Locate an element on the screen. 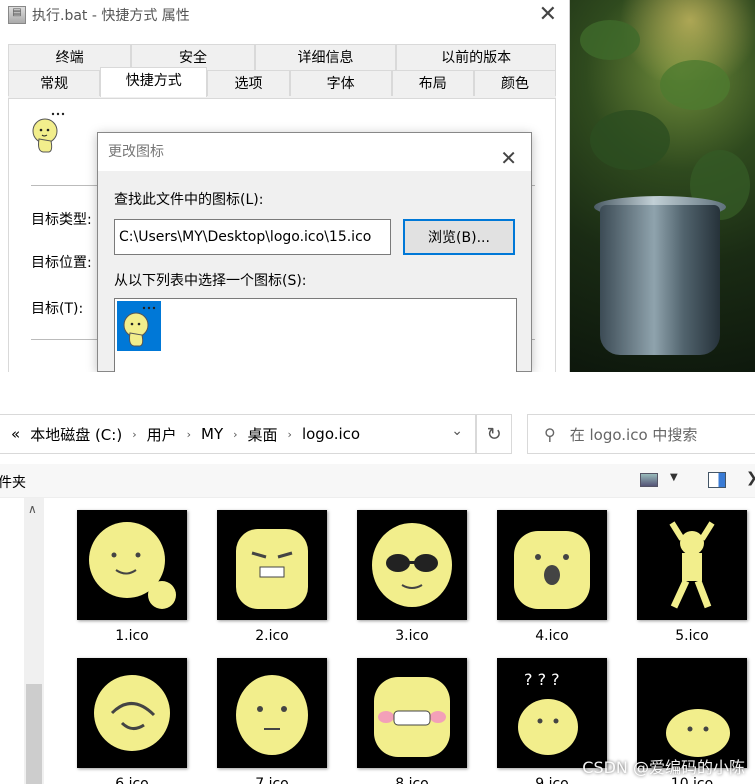 Image resolution: width=755 pixels, height=784 pixels. scroll-up-icon: ∧ is located at coordinates (32, 509).